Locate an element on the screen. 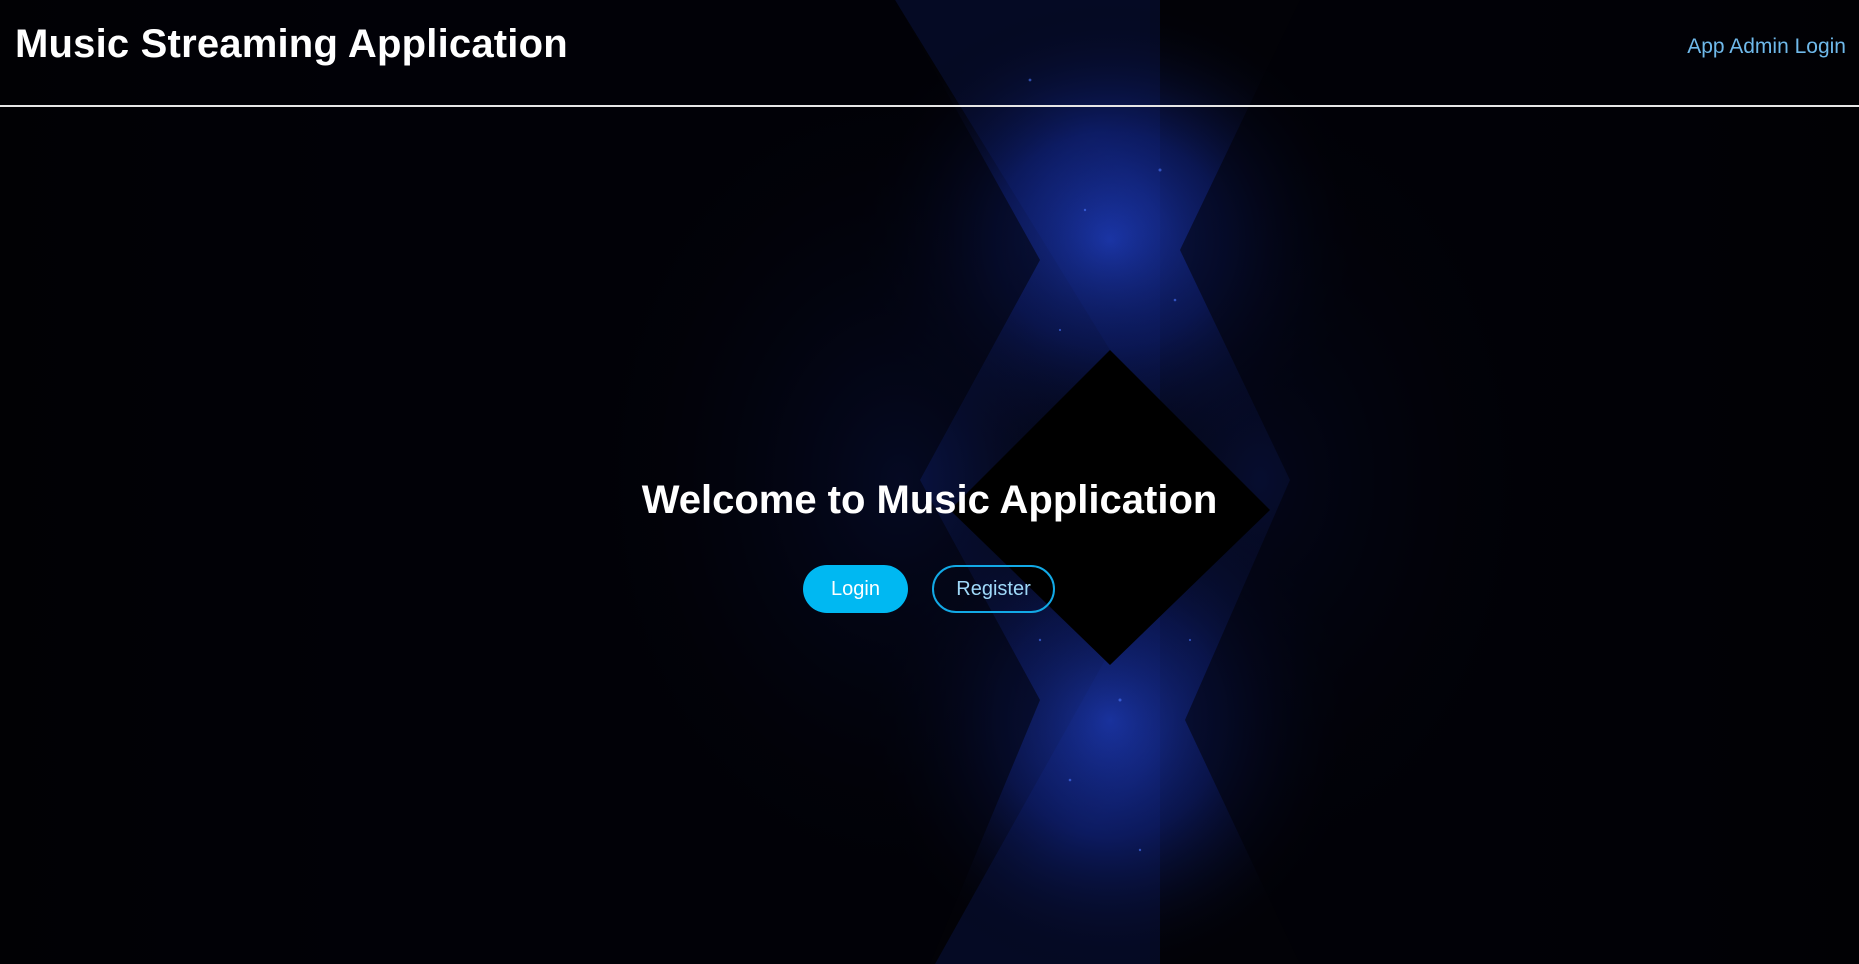  welcome-heading: Welcome to Music Application is located at coordinates (929, 500).